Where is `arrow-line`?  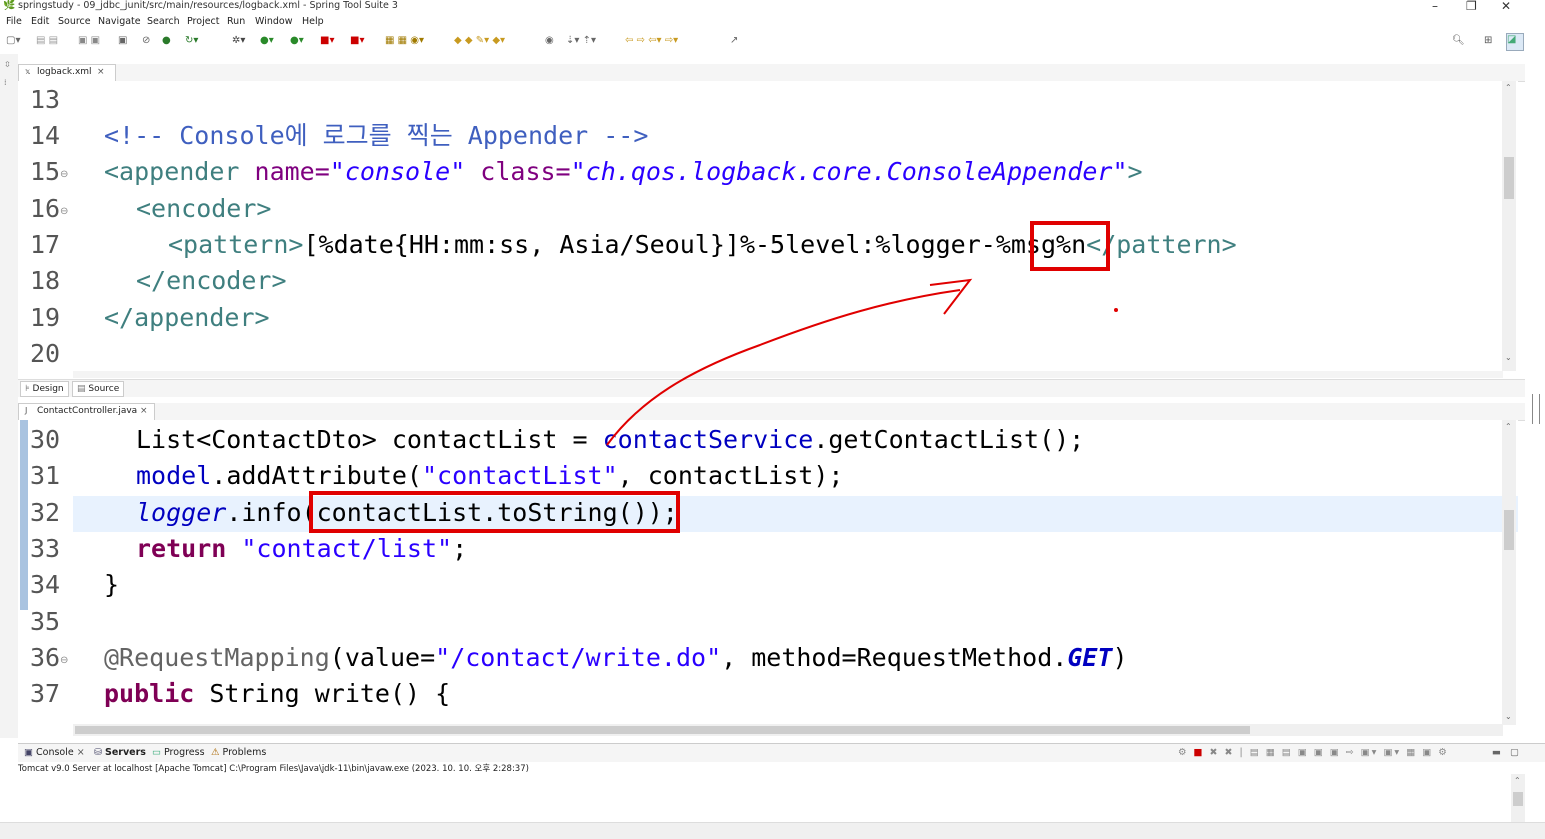 arrow-line is located at coordinates (783, 367).